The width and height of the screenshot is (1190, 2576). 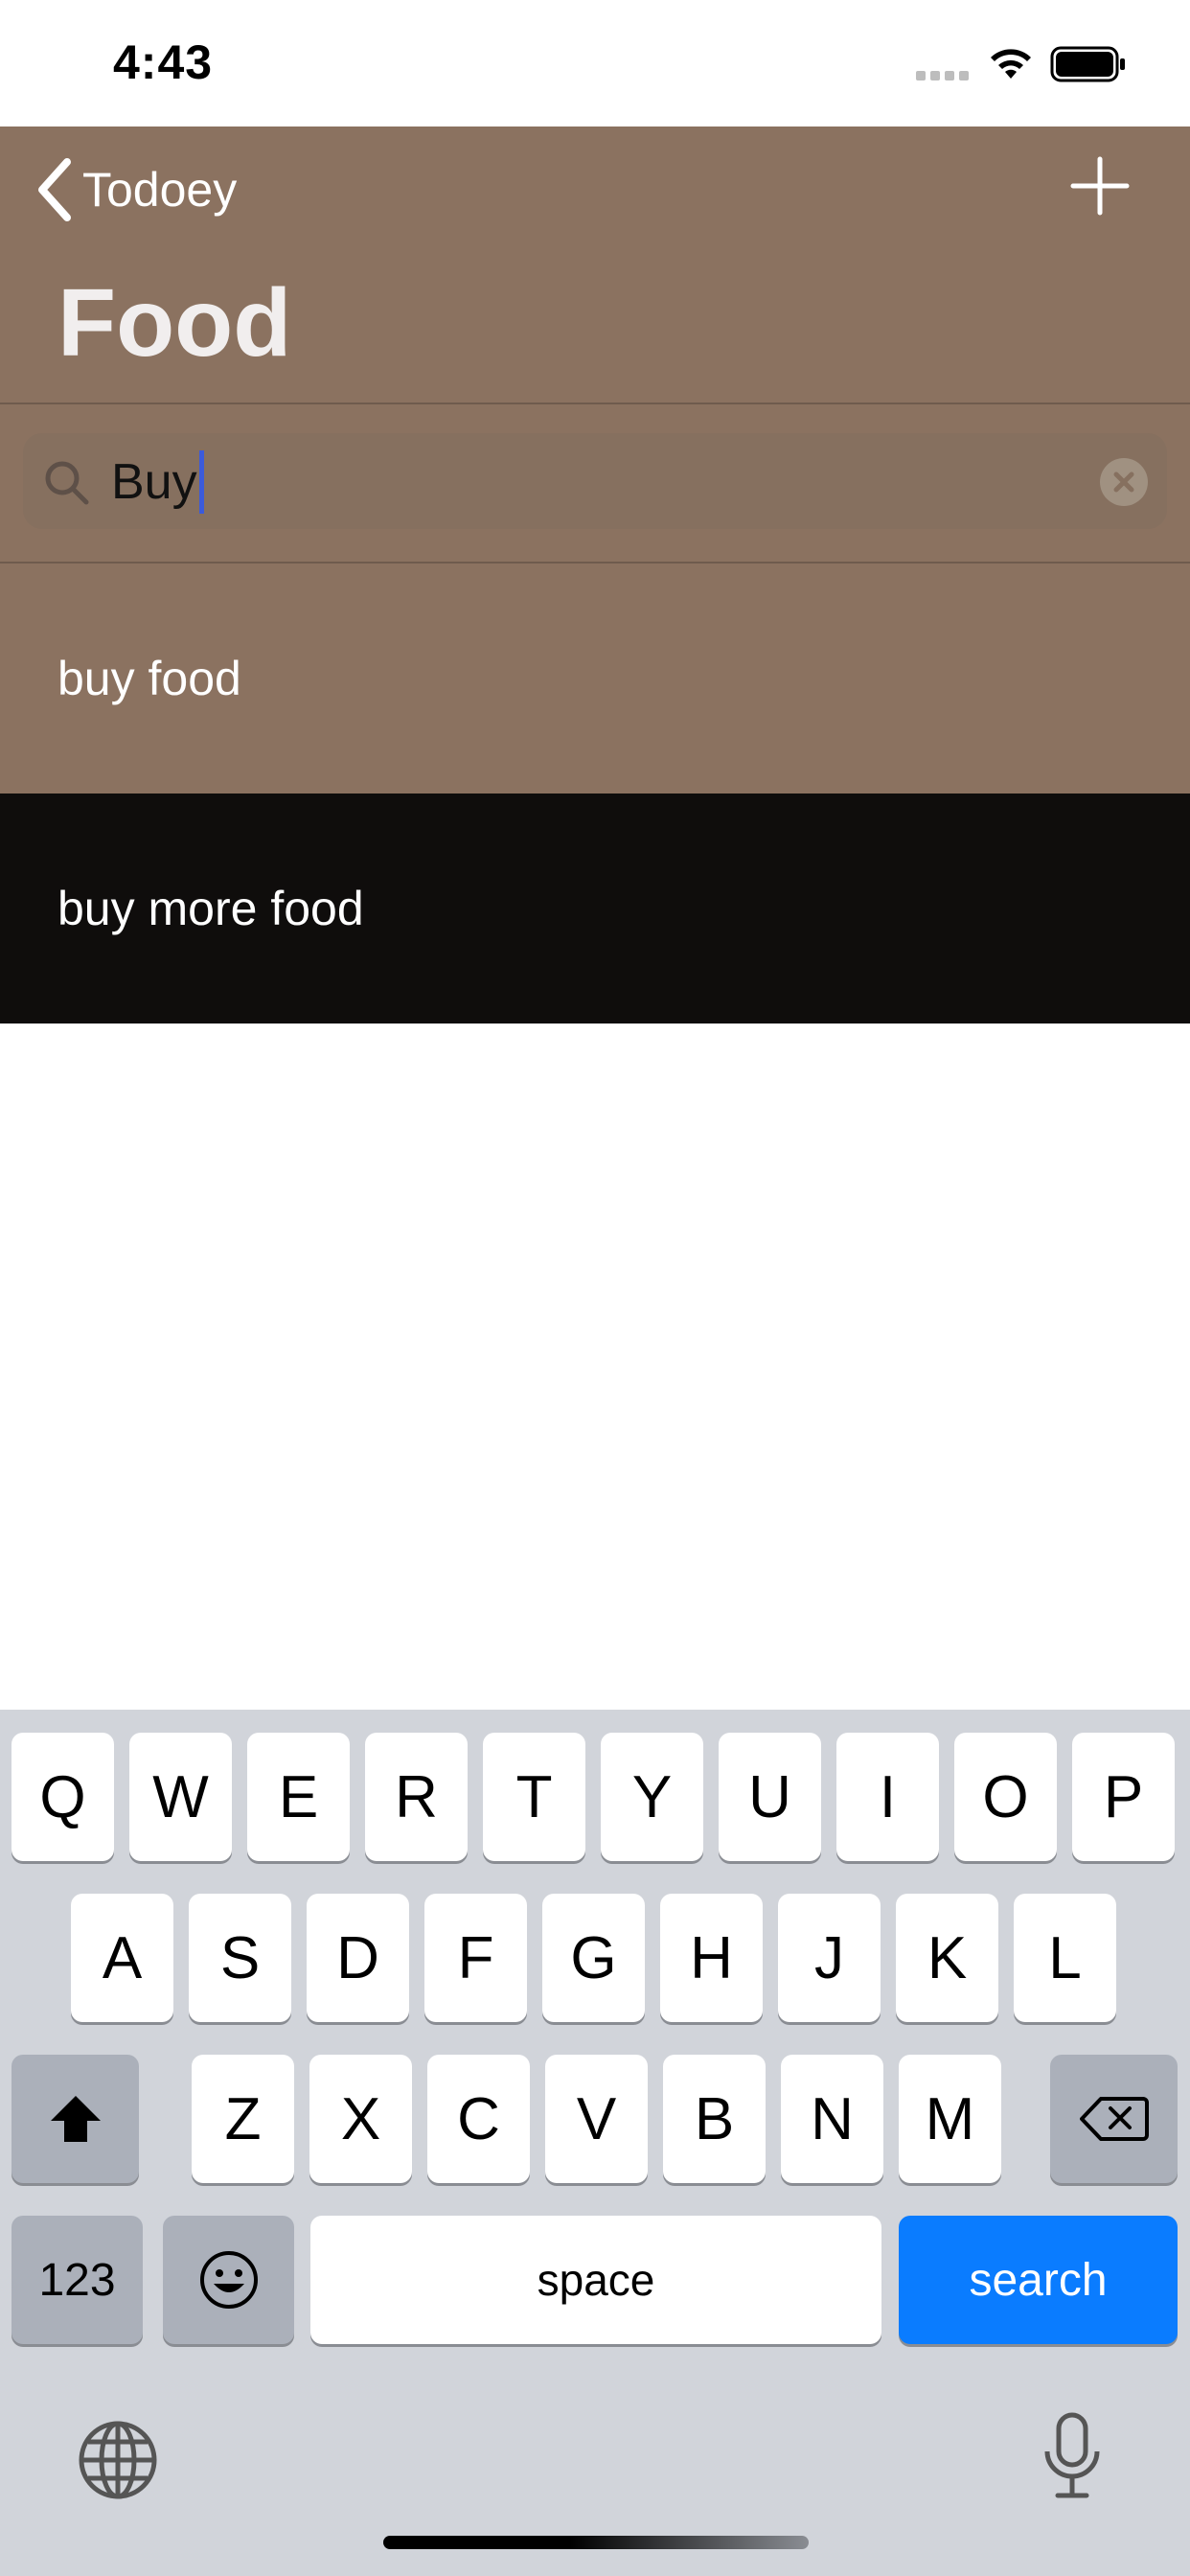 I want to click on key-o: O, so click(x=1006, y=1797).